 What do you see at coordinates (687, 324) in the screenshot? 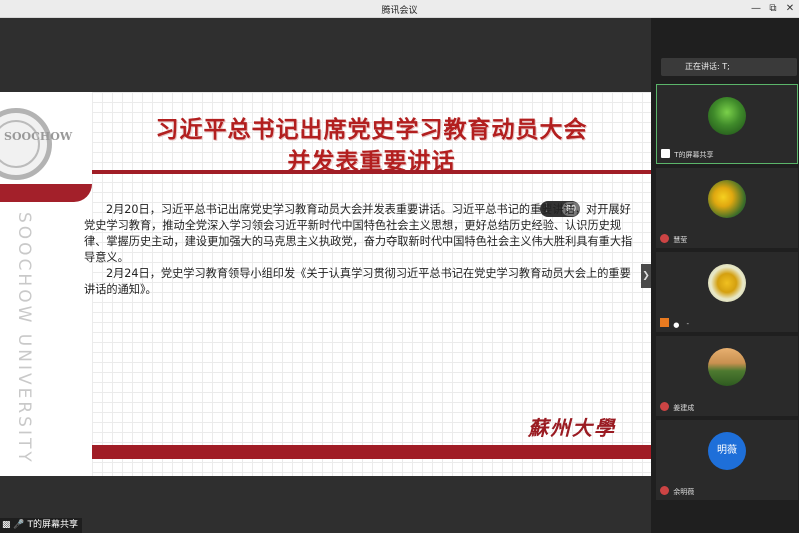
I see `participant-name: -` at bounding box center [687, 324].